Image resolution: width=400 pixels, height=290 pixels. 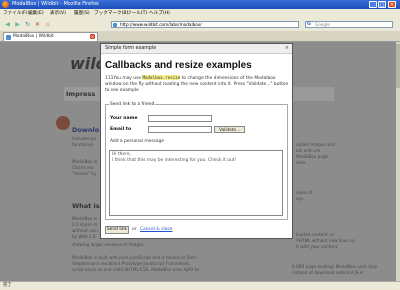 What do you see at coordinates (84, 173) in the screenshot?
I see `bg-text: "thanks" by` at bounding box center [84, 173].